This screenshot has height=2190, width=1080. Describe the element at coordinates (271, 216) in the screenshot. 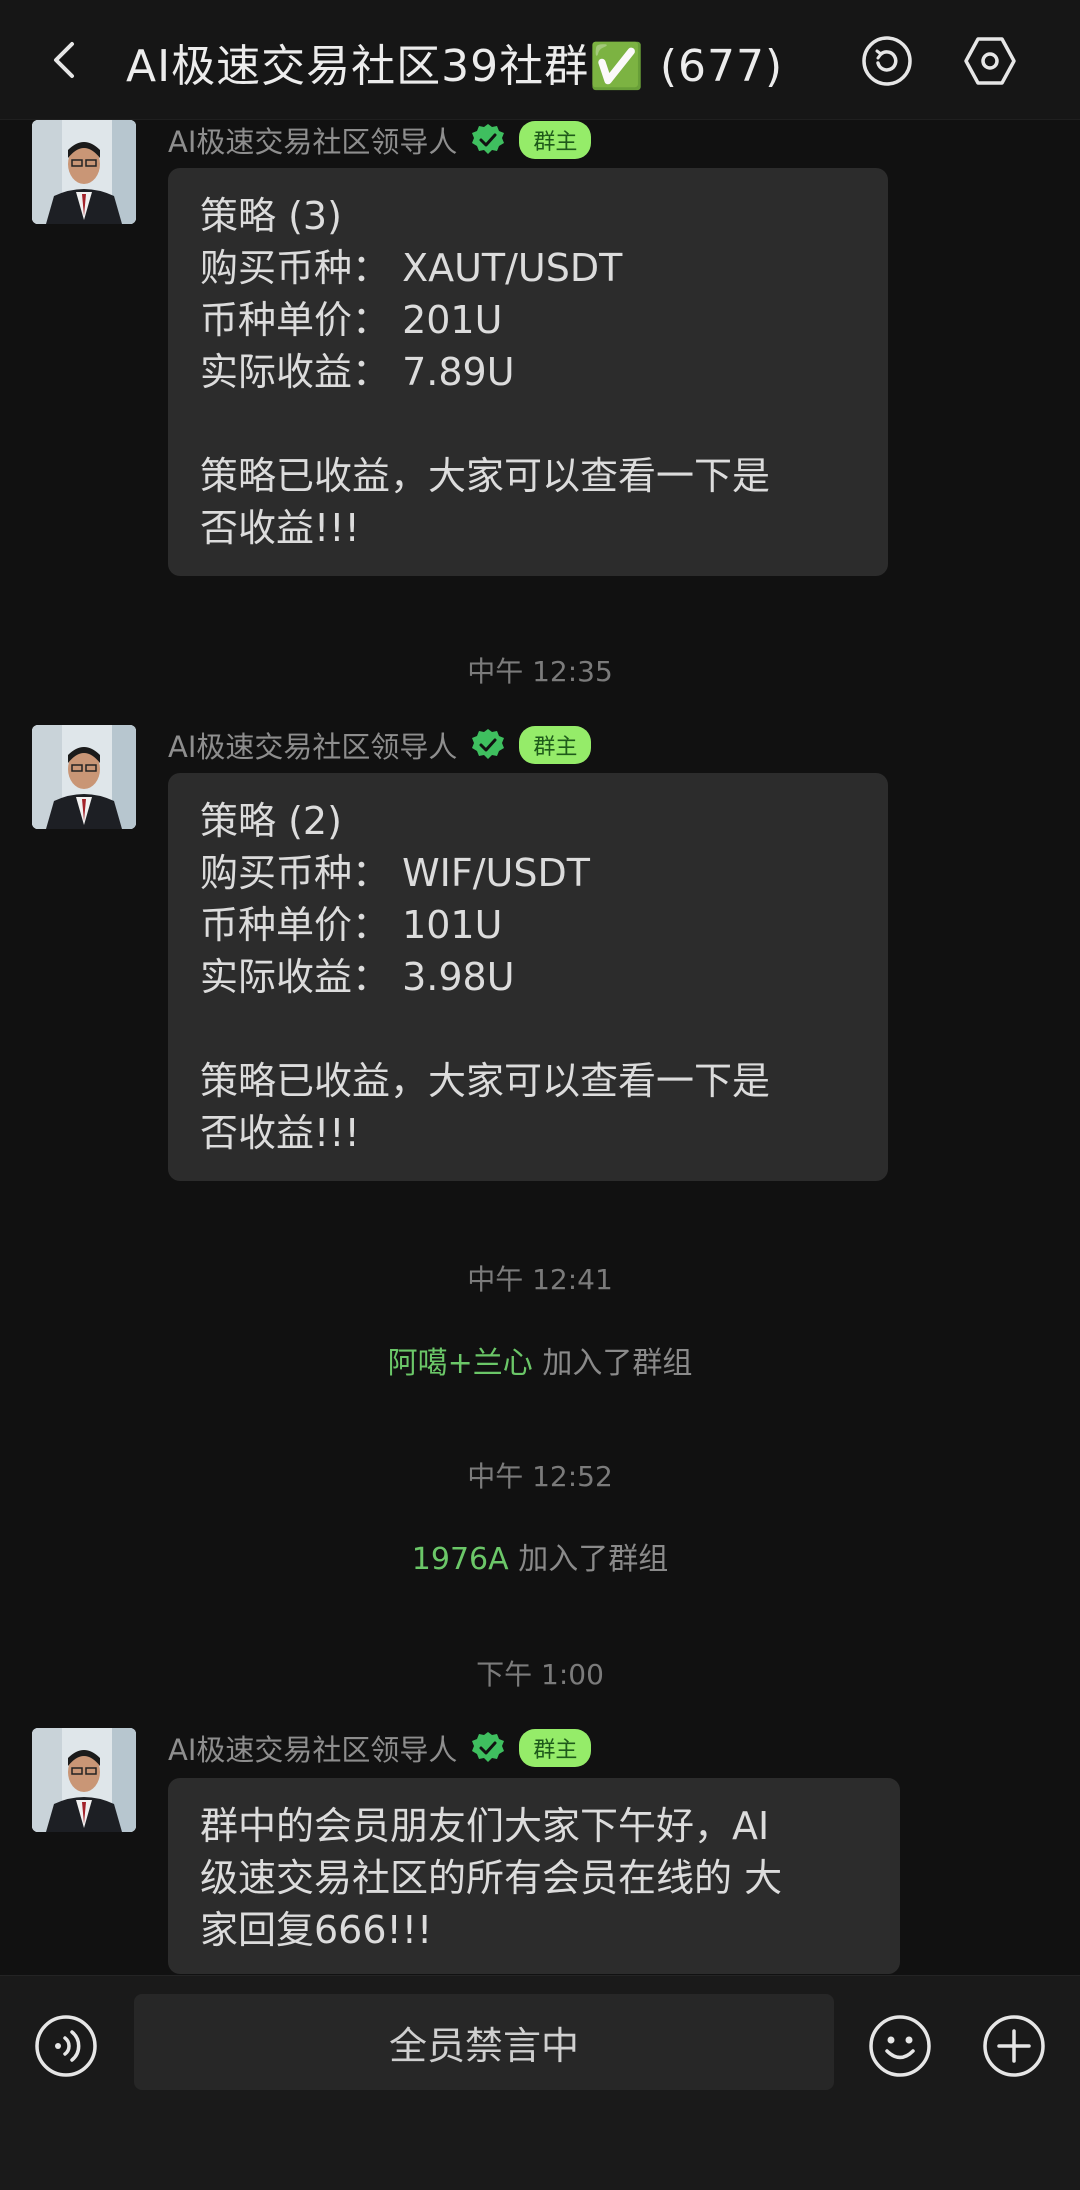

I see `message-line: 策略 (3)` at that location.